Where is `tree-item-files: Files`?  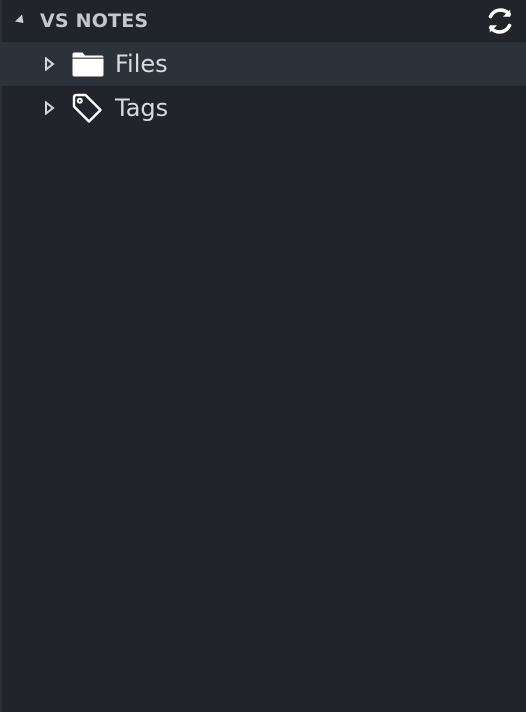
tree-item-files: Files is located at coordinates (264, 64).